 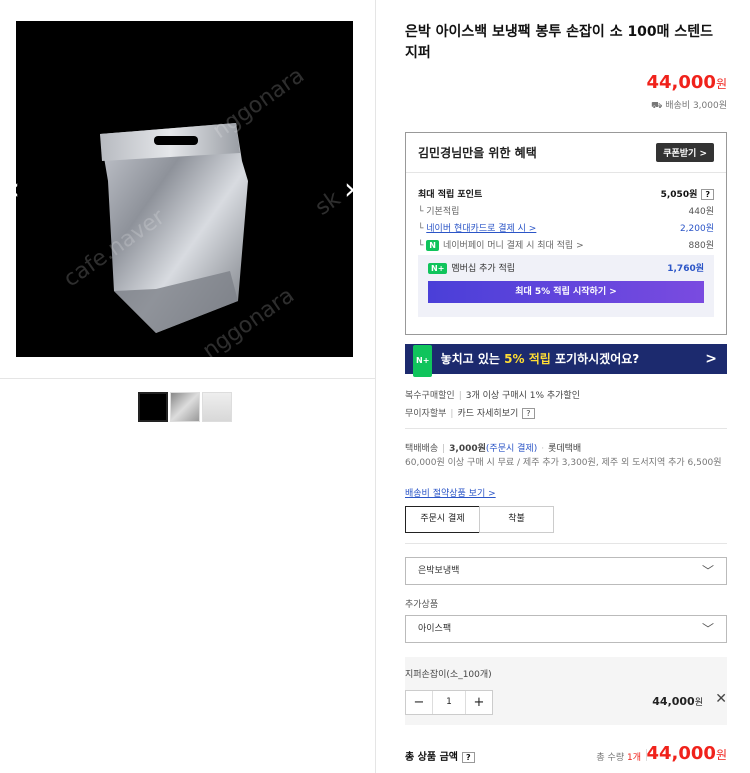 I want to click on shipping-summary: ⛟ 배송비 3,000원, so click(x=689, y=105).